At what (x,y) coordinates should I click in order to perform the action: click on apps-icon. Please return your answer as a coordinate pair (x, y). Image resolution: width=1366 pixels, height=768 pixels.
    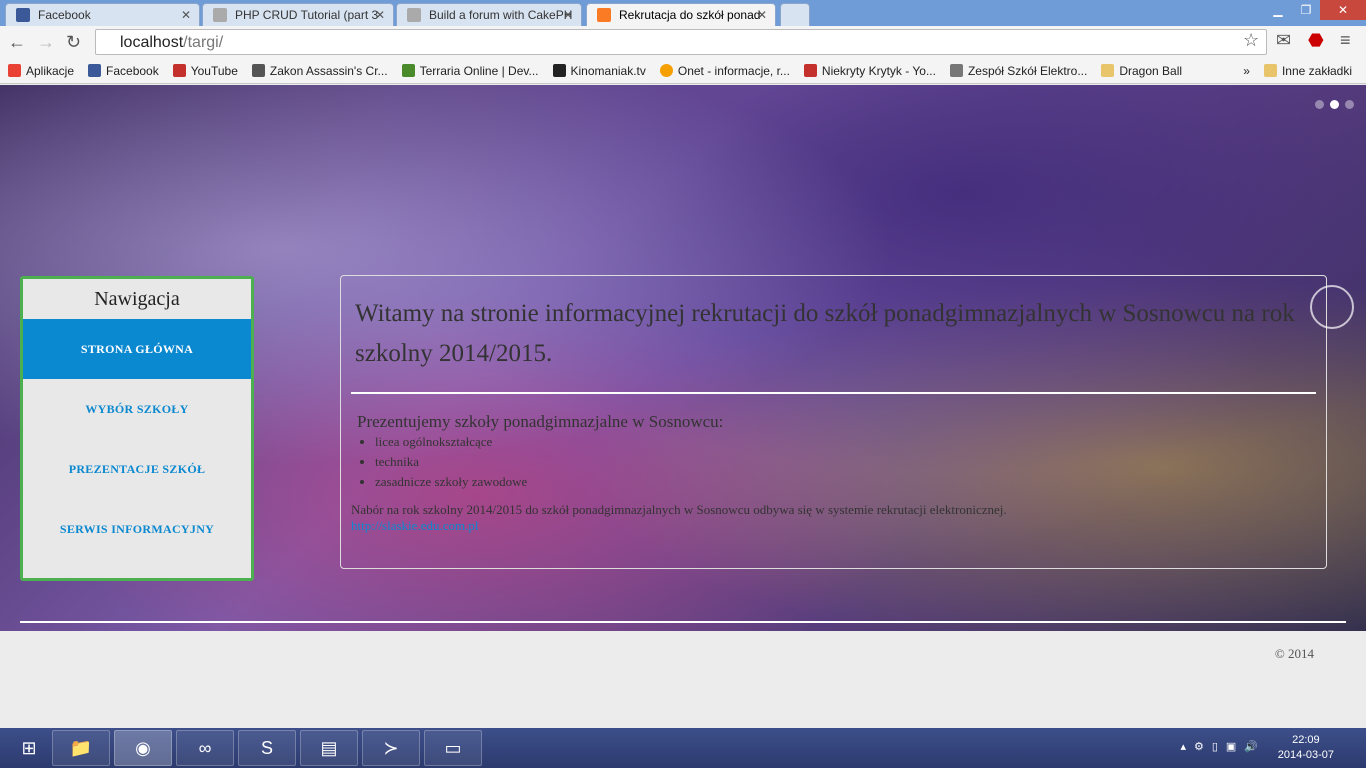
    Looking at the image, I should click on (14, 70).